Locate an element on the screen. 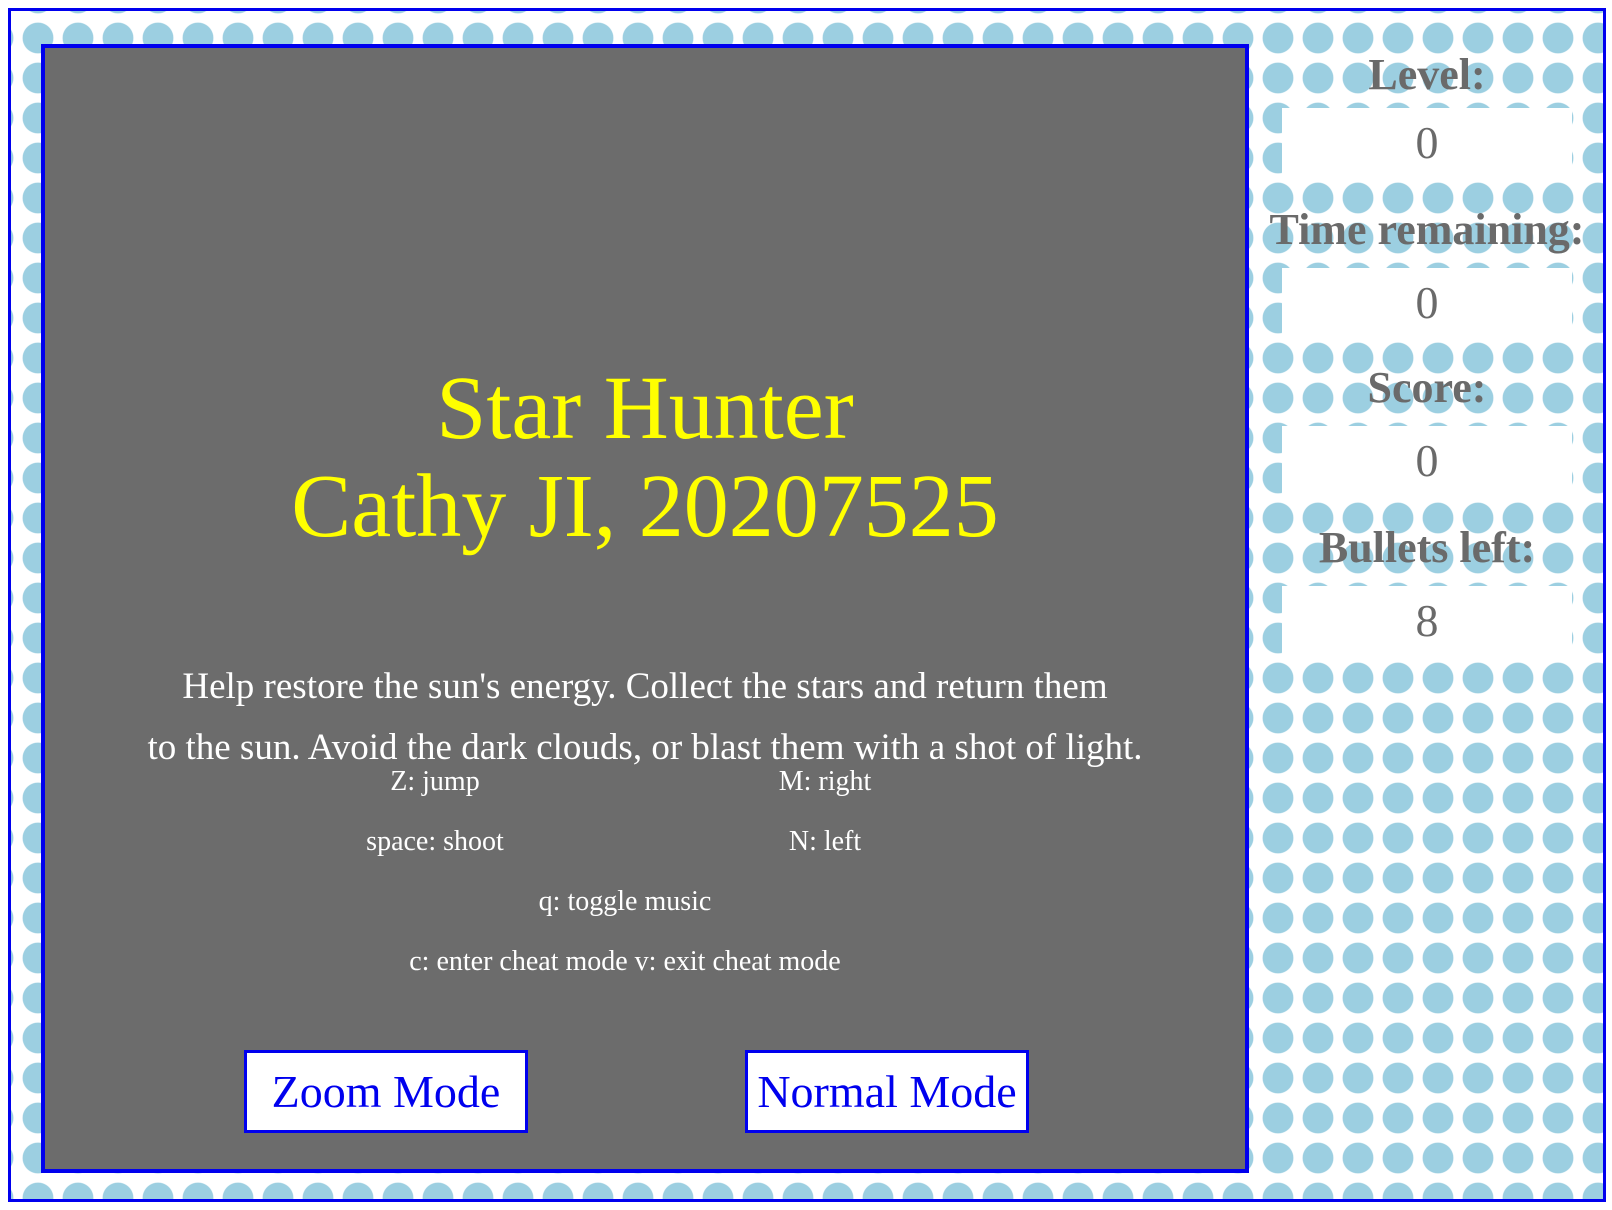 This screenshot has height=1210, width=1612. control-music: q: toggle music is located at coordinates (625, 901).